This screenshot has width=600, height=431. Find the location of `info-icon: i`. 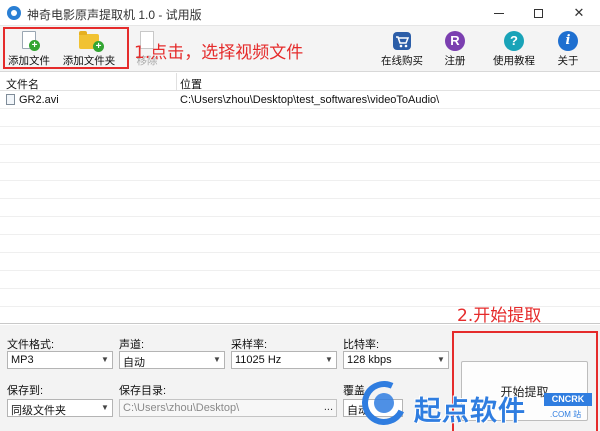

info-icon: i is located at coordinates (568, 41).